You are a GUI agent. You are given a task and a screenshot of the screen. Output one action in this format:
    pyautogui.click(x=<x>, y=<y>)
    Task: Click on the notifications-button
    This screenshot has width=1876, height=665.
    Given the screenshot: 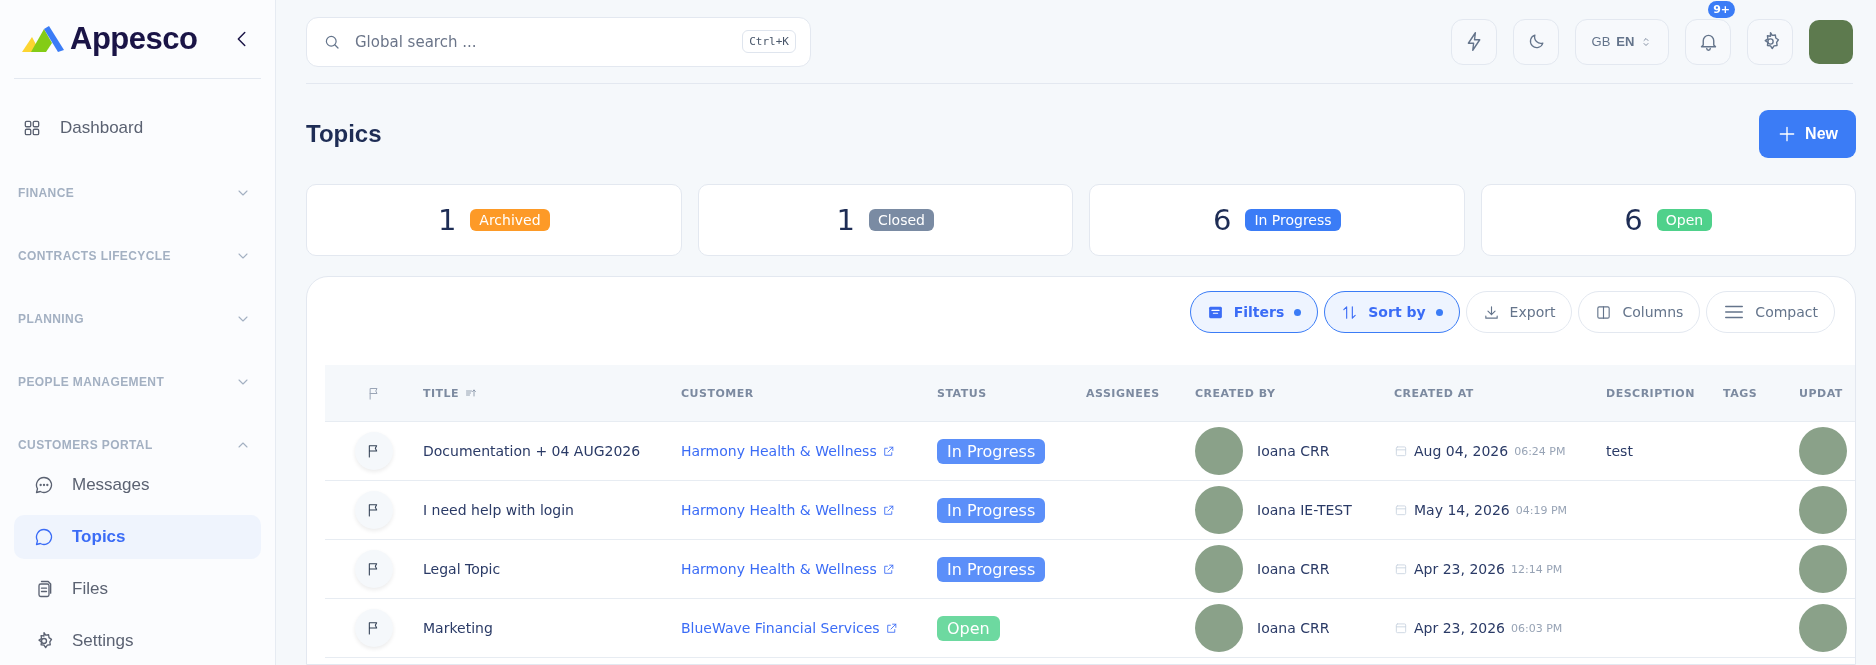 What is the action you would take?
    pyautogui.click(x=1708, y=41)
    